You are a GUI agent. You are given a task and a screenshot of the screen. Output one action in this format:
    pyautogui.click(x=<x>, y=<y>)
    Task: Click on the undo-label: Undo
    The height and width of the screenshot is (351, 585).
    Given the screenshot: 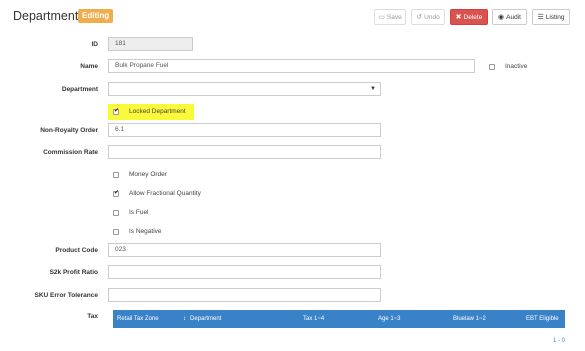 What is the action you would take?
    pyautogui.click(x=432, y=17)
    